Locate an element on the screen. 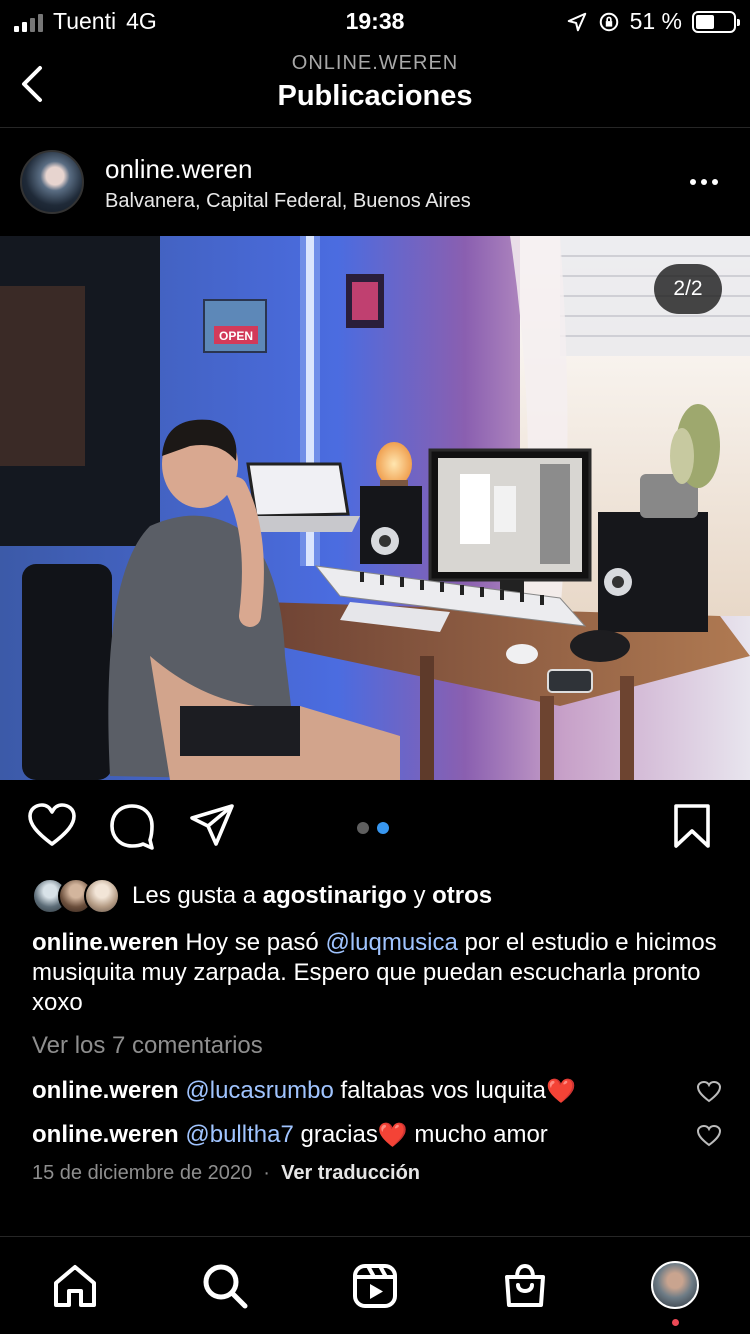 The width and height of the screenshot is (750, 1334). more-options-button is located at coordinates (706, 182).